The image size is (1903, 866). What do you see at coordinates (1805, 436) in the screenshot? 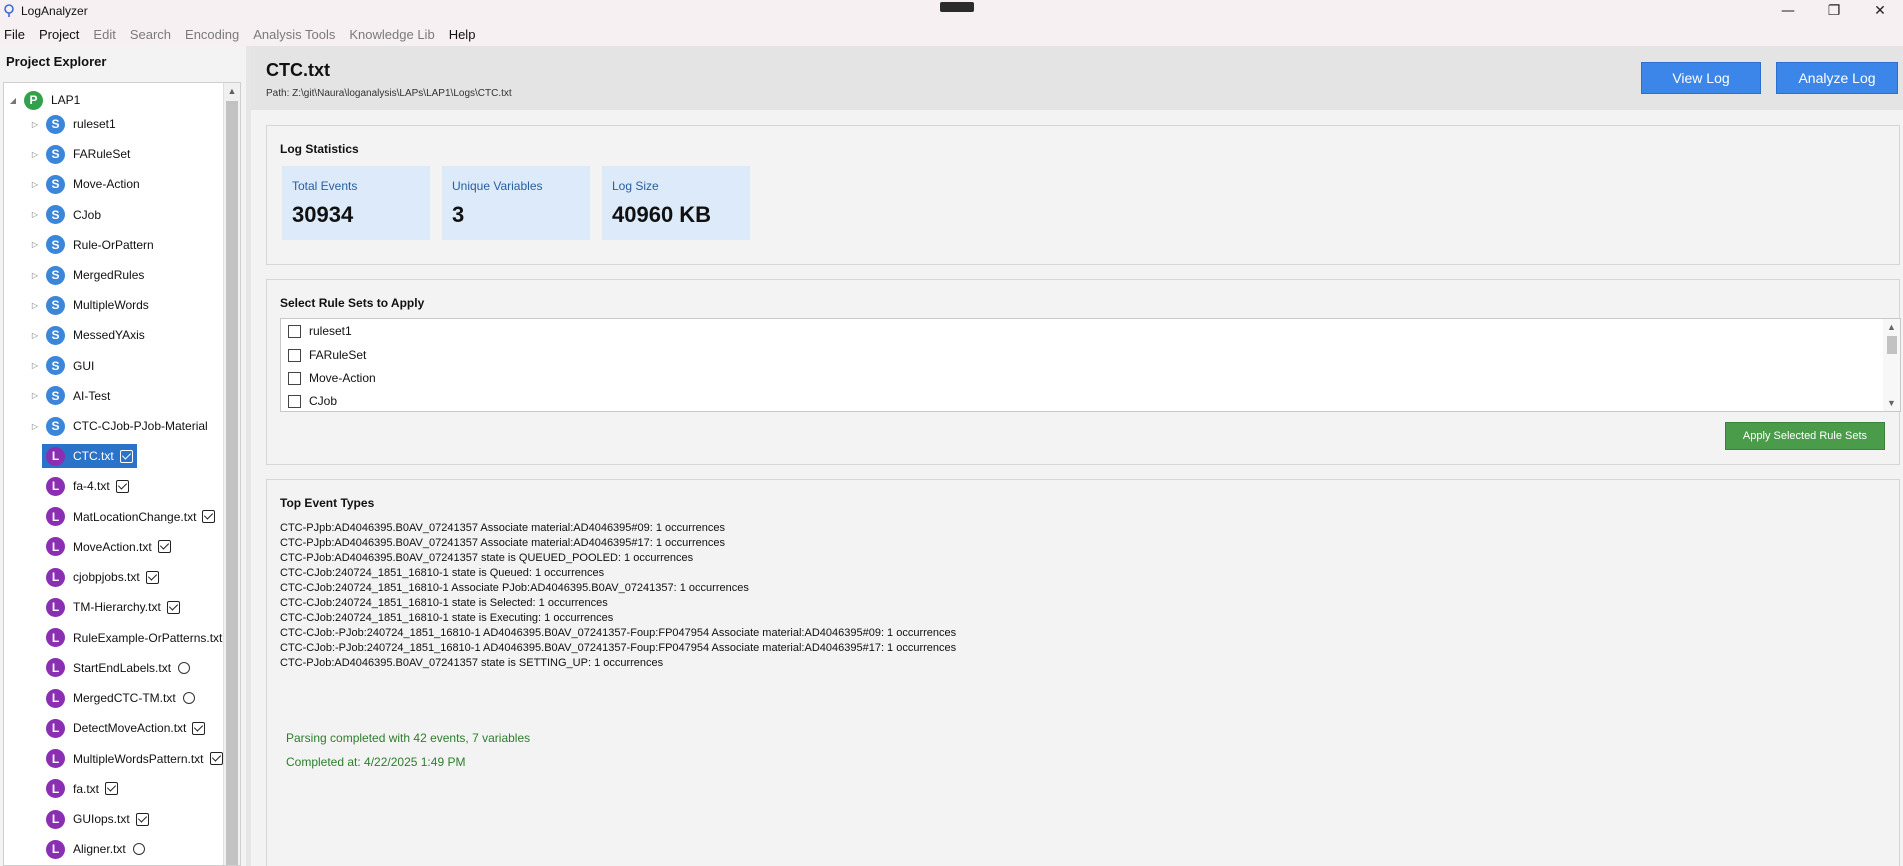
I see `apply-selected-rule-sets-button: Apply Selected Rule Sets` at bounding box center [1805, 436].